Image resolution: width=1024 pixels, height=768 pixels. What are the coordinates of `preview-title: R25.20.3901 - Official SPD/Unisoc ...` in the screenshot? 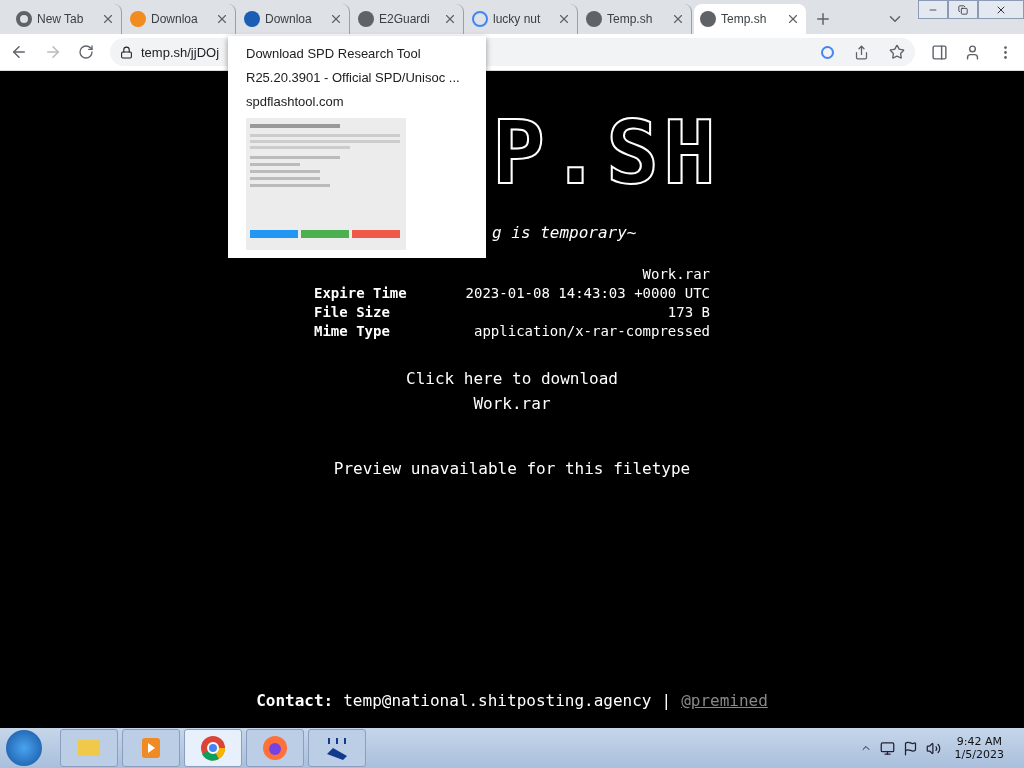 It's located at (353, 78).